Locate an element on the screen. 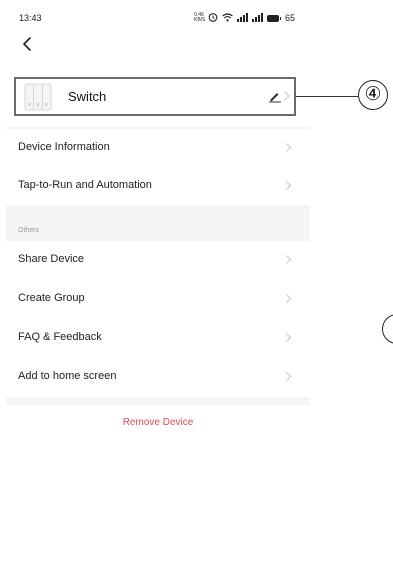 This screenshot has width=393, height=581. alarm-icon is located at coordinates (213, 18).